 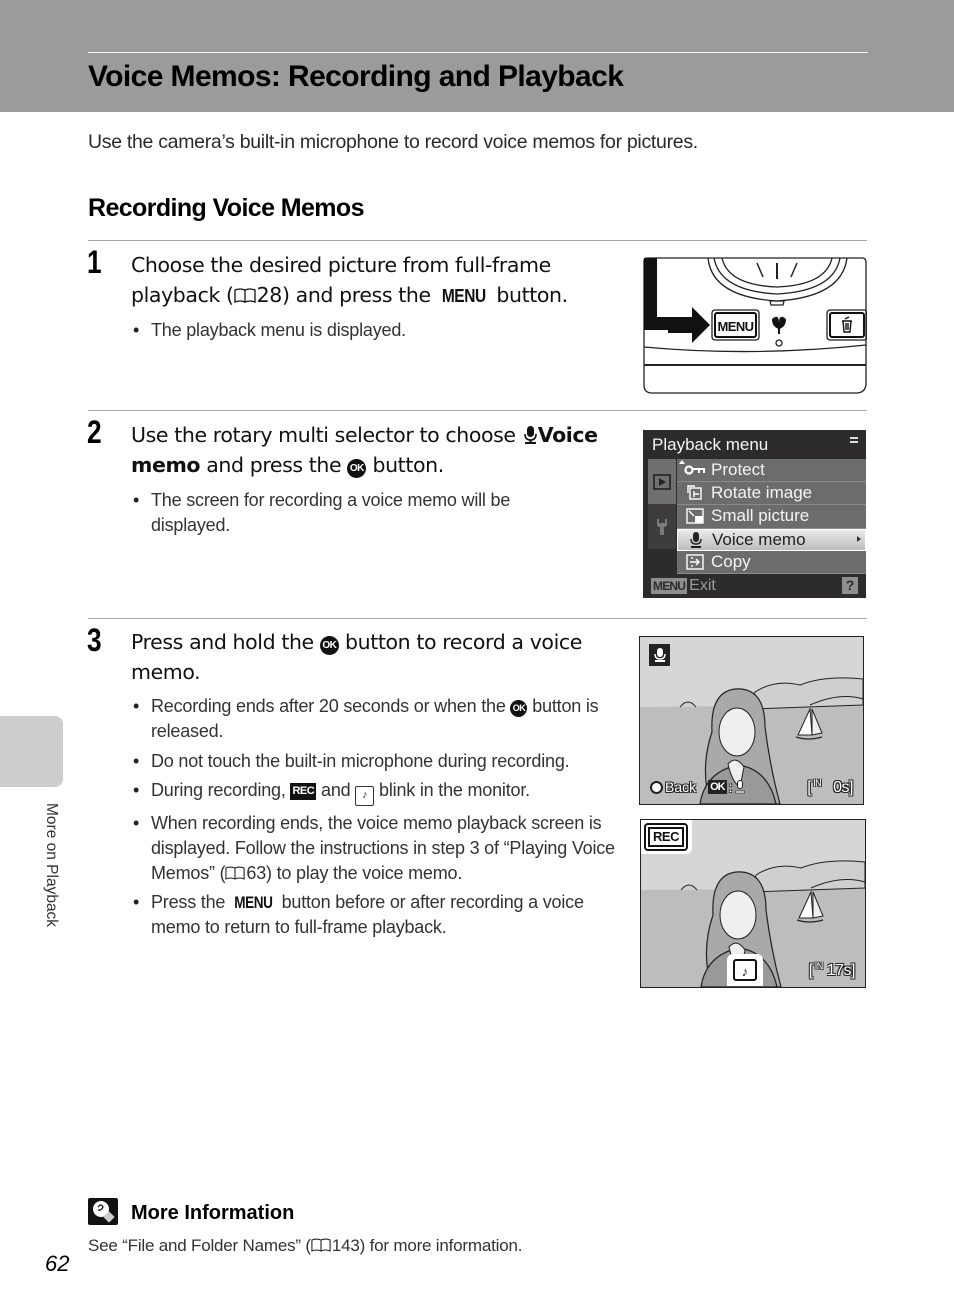 I want to click on rec-label: REC, so click(x=666, y=837).